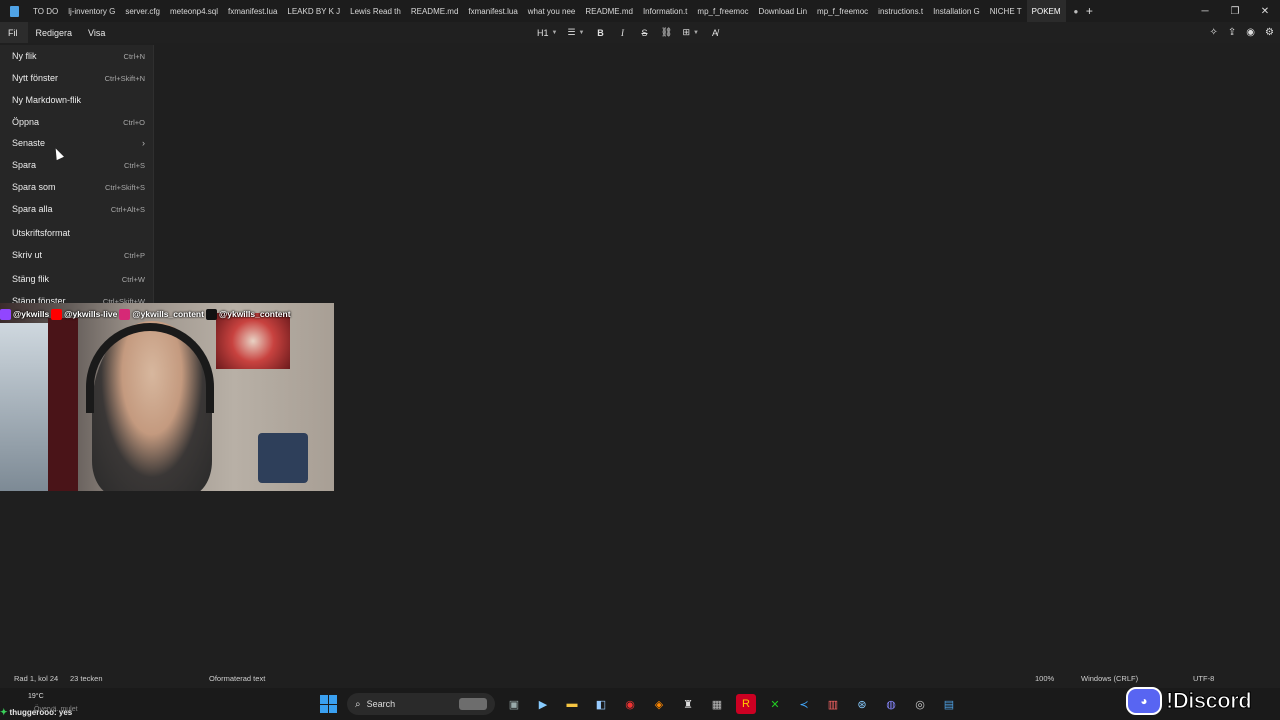 The width and height of the screenshot is (1280, 720). Describe the element at coordinates (862, 704) in the screenshot. I see `steam-icon: ⊛` at that location.